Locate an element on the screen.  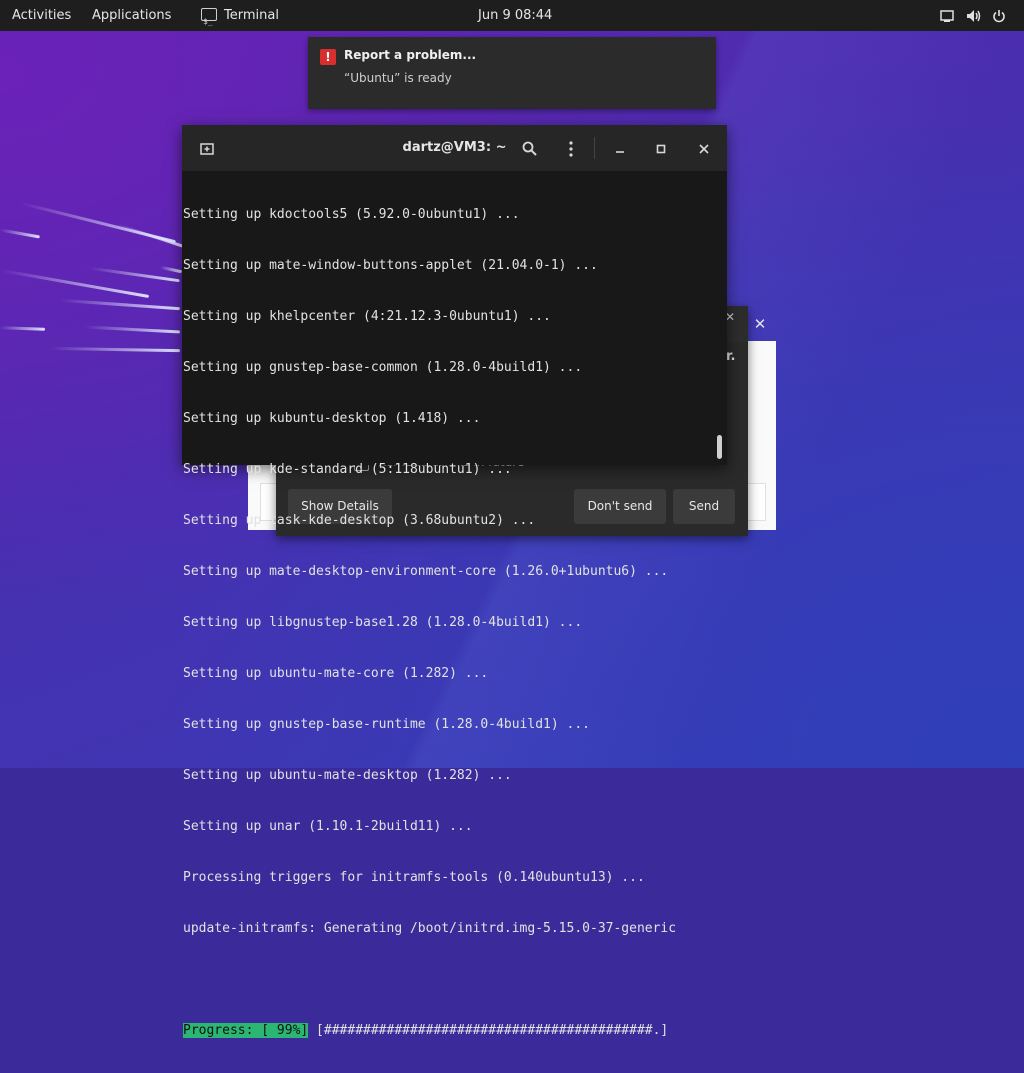
terminal-headerbar: dartz@VM3: ~ is located at coordinates (454, 148).